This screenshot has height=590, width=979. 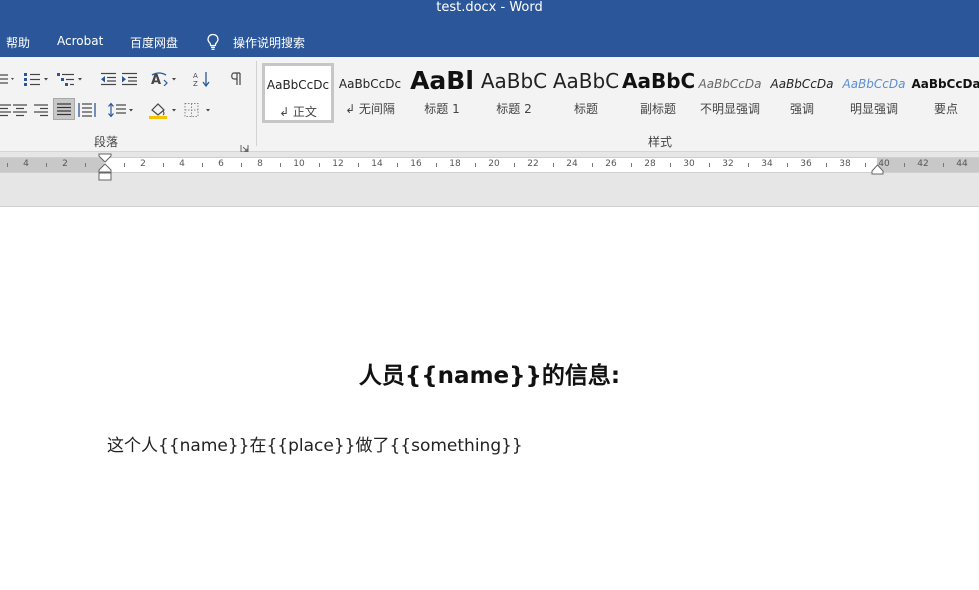 What do you see at coordinates (64, 109) in the screenshot?
I see `justify-button` at bounding box center [64, 109].